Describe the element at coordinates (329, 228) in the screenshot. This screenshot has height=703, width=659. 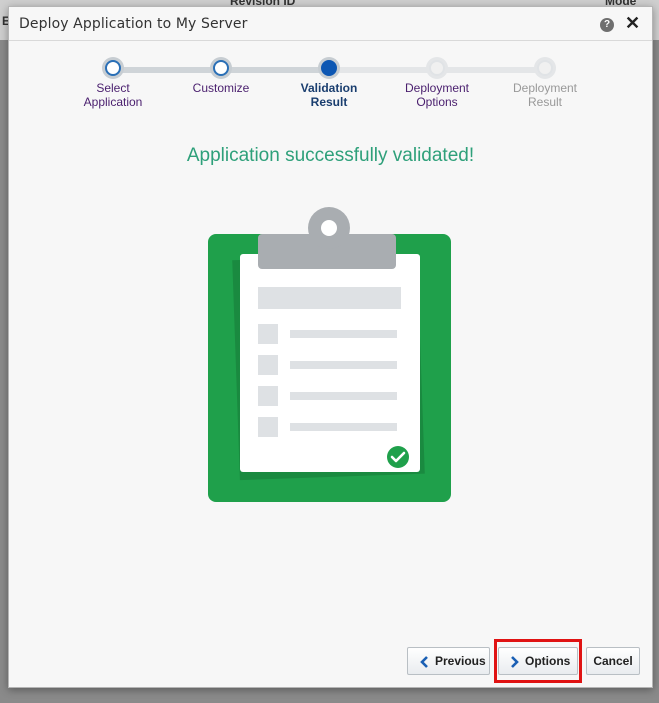
I see `clipboard-clip-hole` at that location.